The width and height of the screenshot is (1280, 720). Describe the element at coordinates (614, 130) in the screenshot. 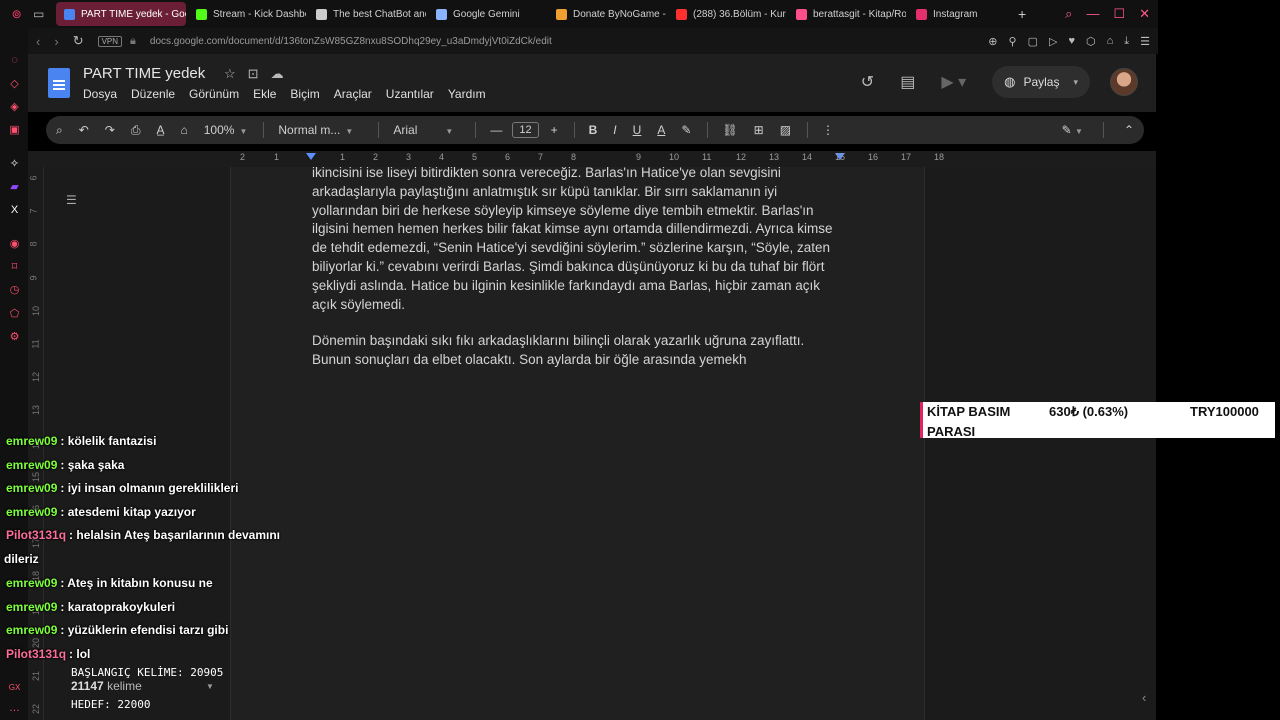

I see `italic-icon: I` at that location.